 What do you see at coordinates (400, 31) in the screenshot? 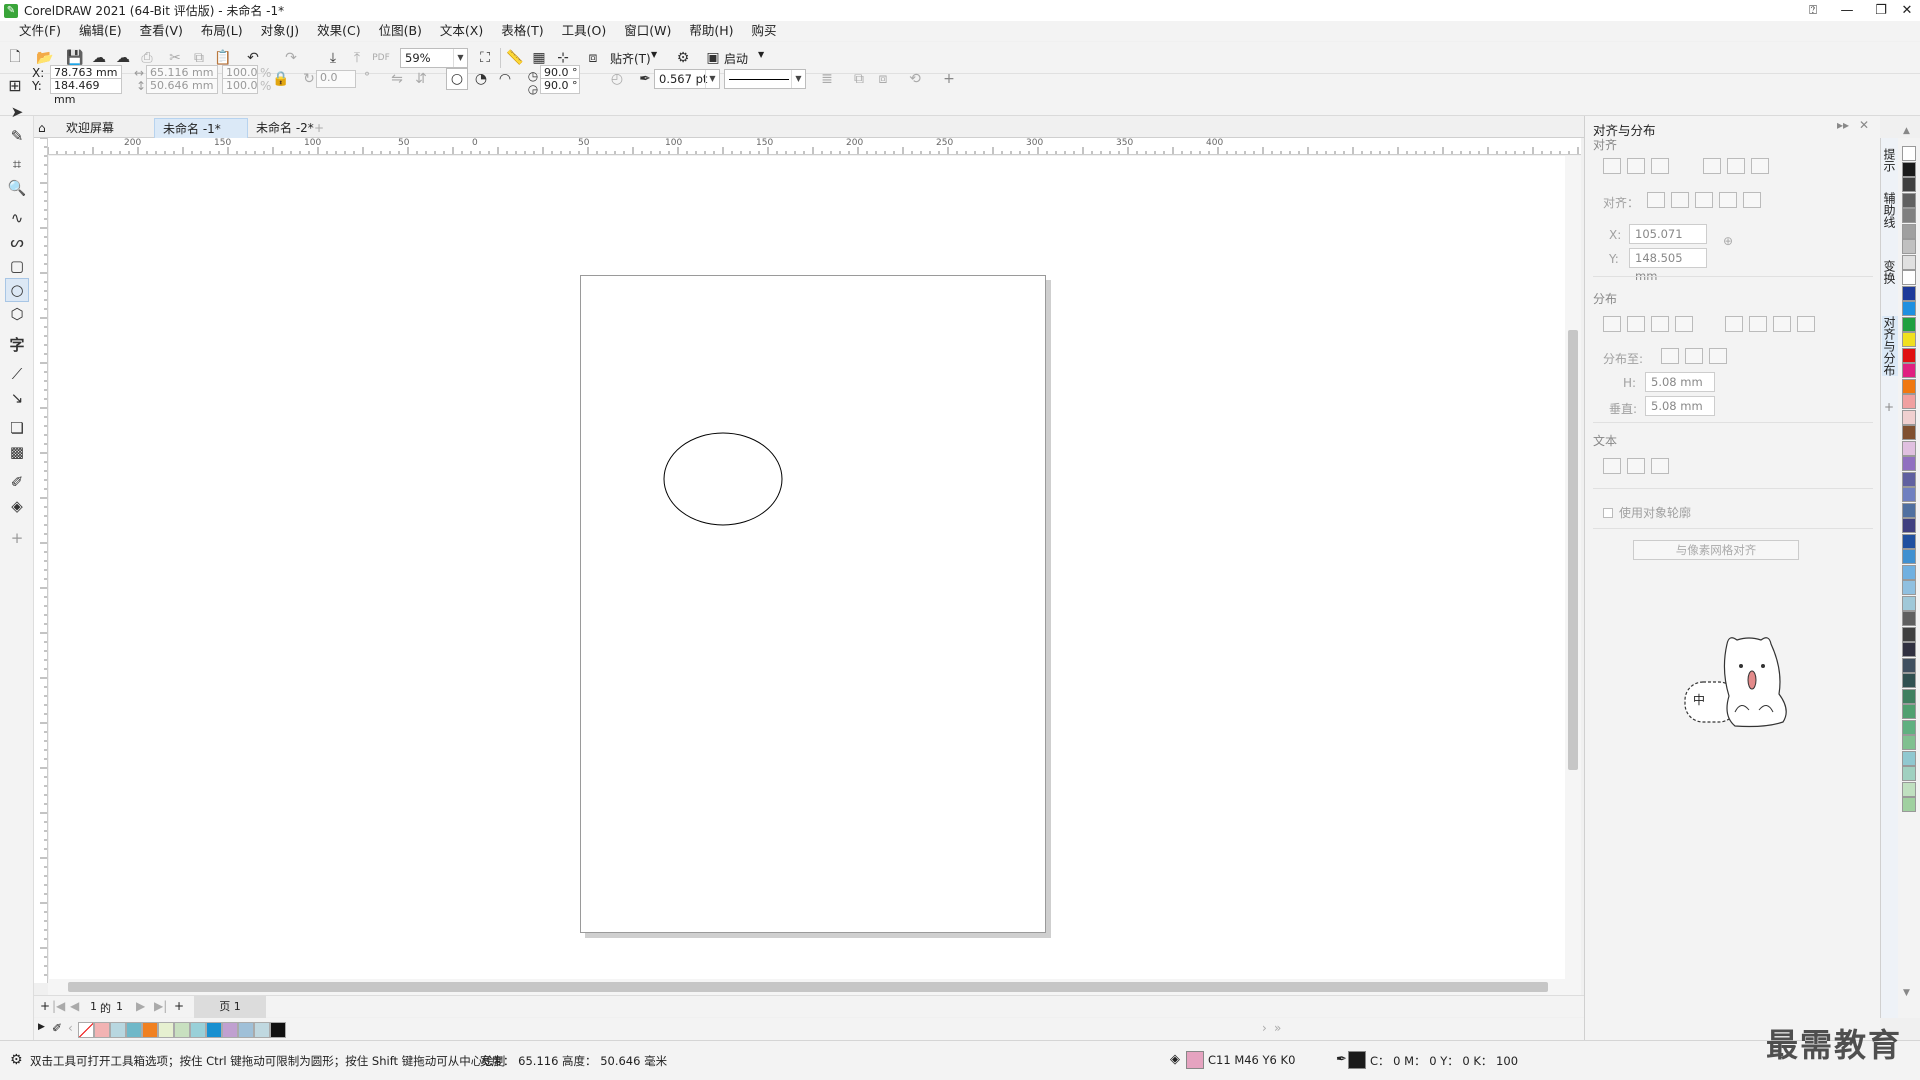
I see `menu-bitmaps: 位图(B)` at bounding box center [400, 31].